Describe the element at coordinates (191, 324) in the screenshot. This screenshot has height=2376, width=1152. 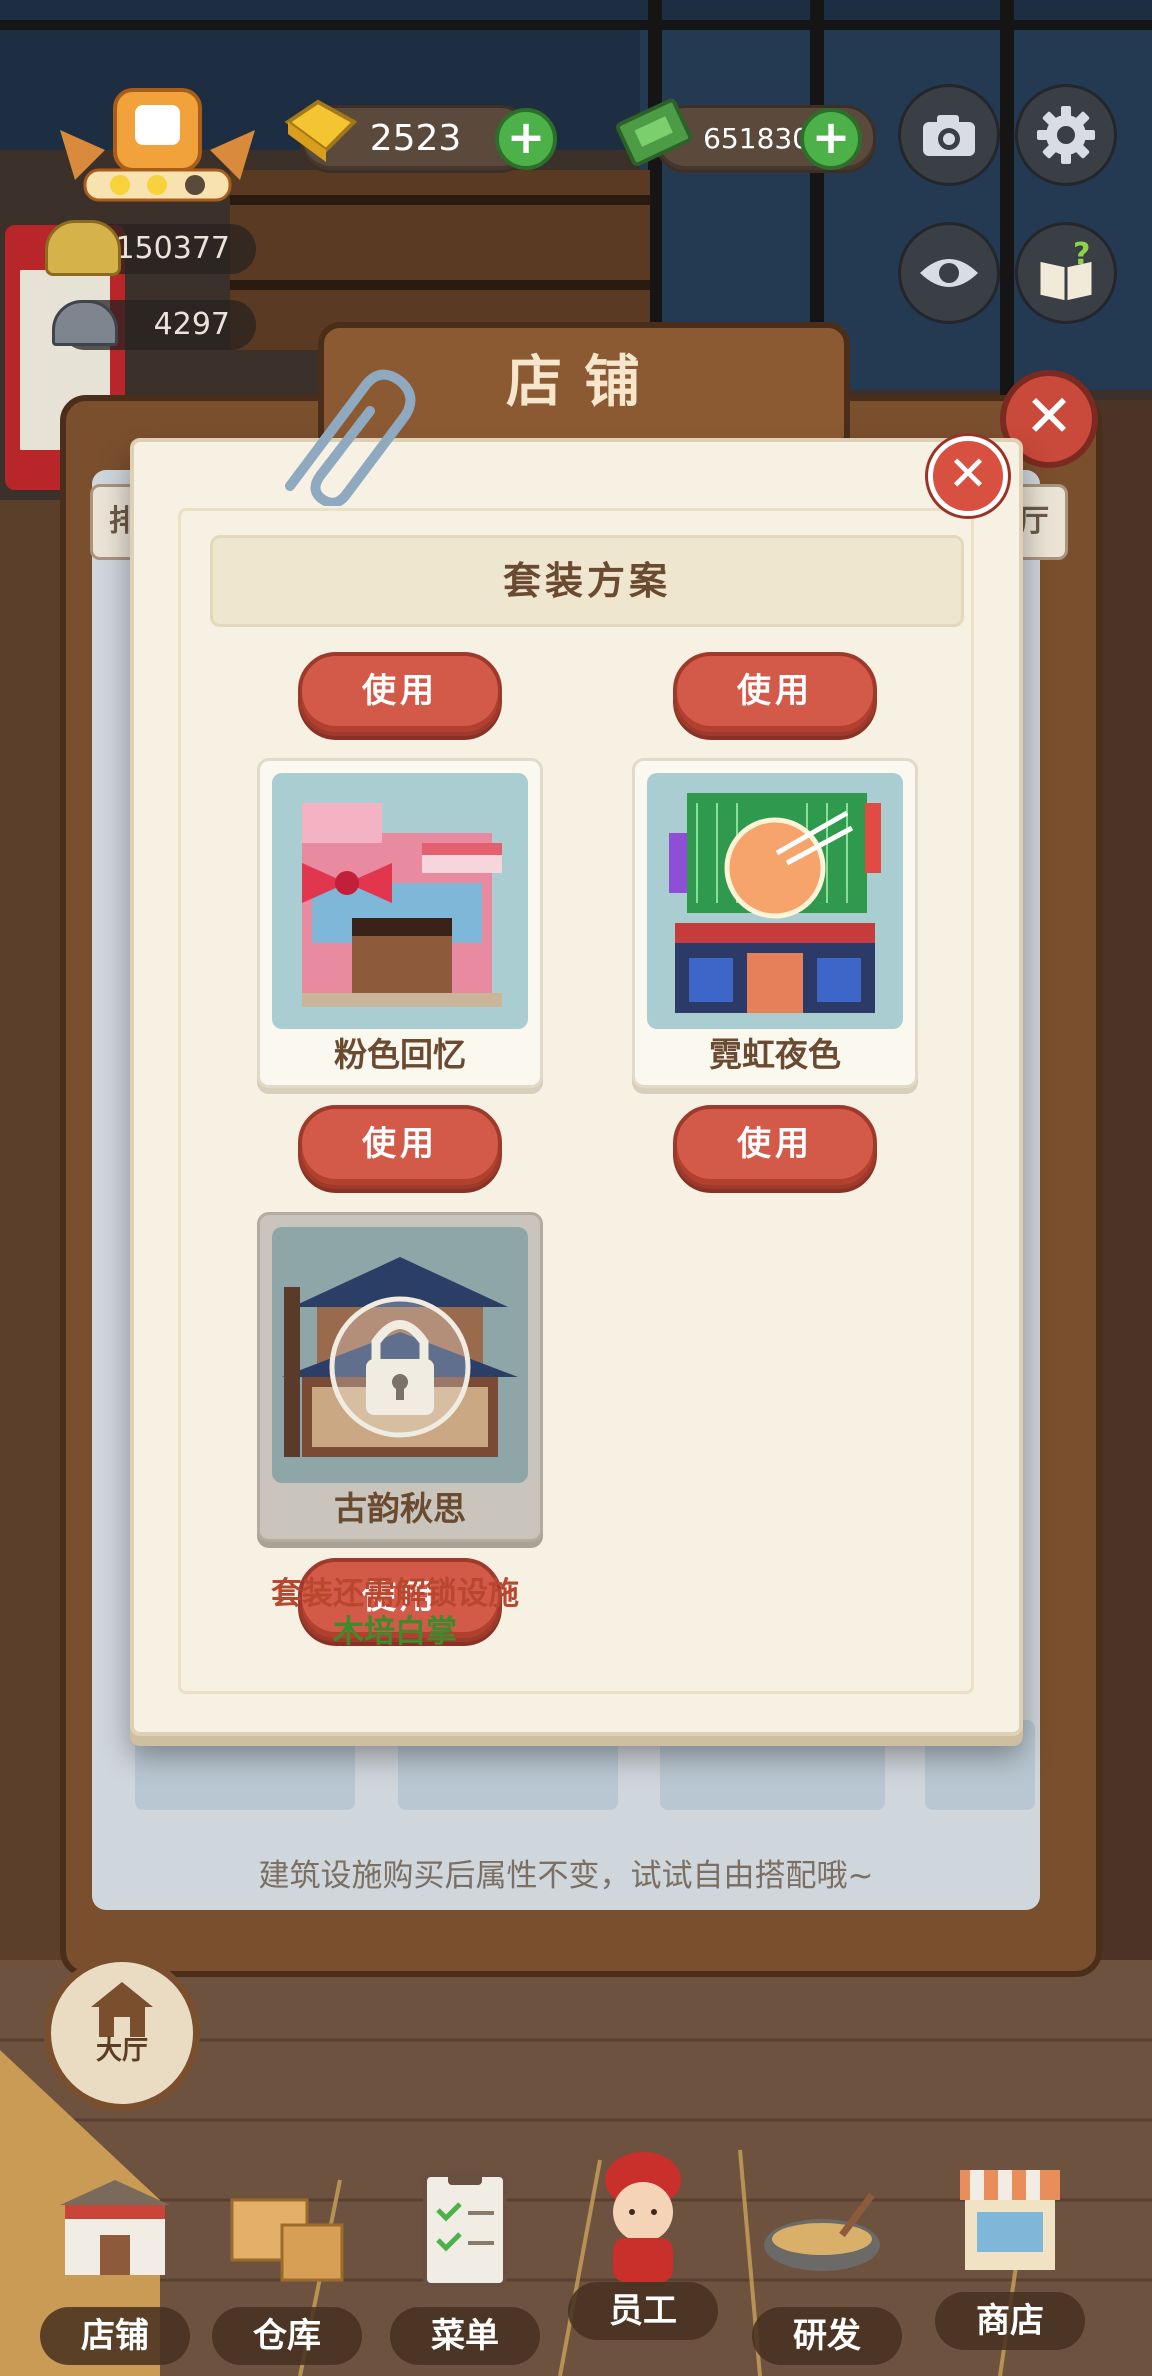
I see `stat-value-2: 4297` at that location.